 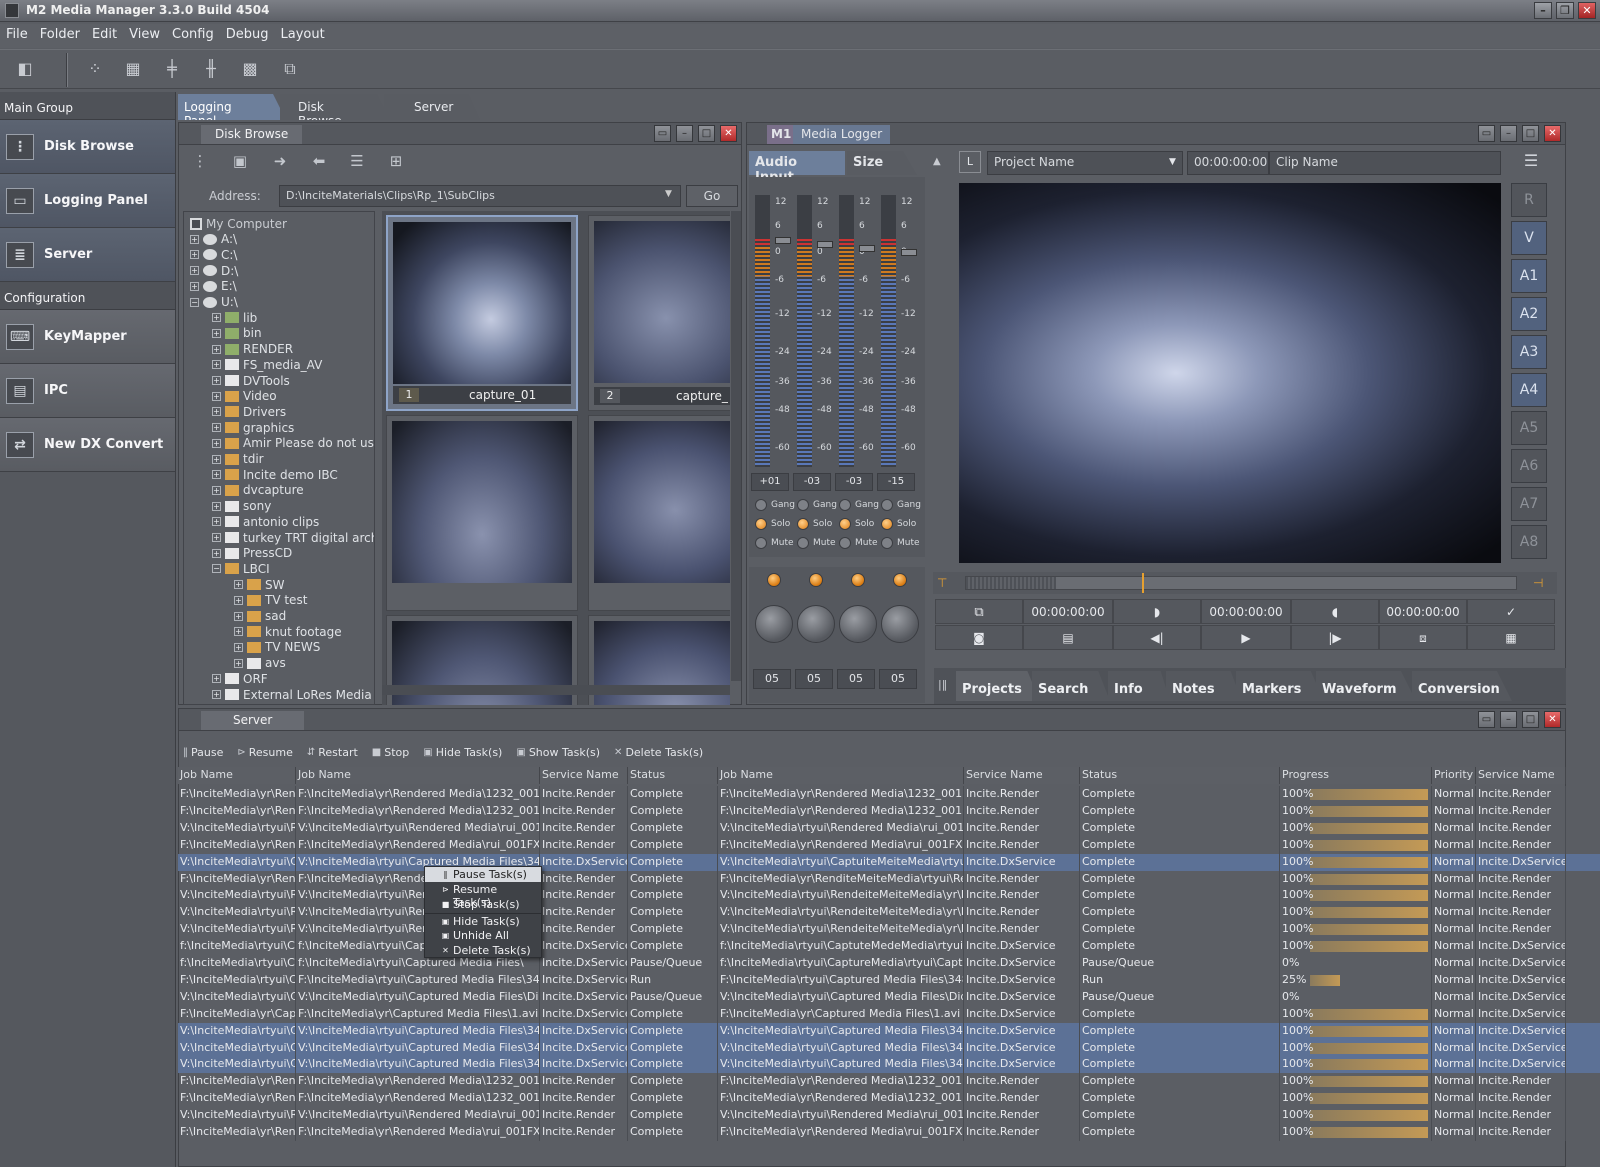 I want to click on tree-node: + Video, so click(x=244, y=396).